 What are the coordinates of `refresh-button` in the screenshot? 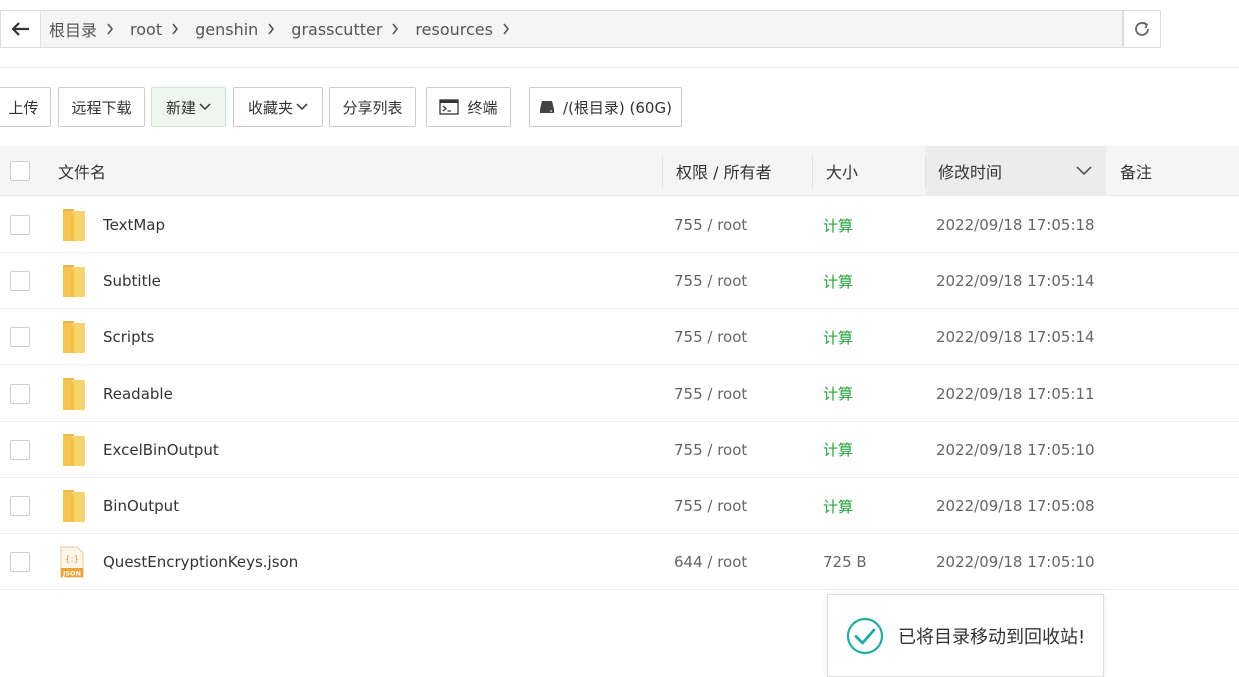 It's located at (1142, 29).